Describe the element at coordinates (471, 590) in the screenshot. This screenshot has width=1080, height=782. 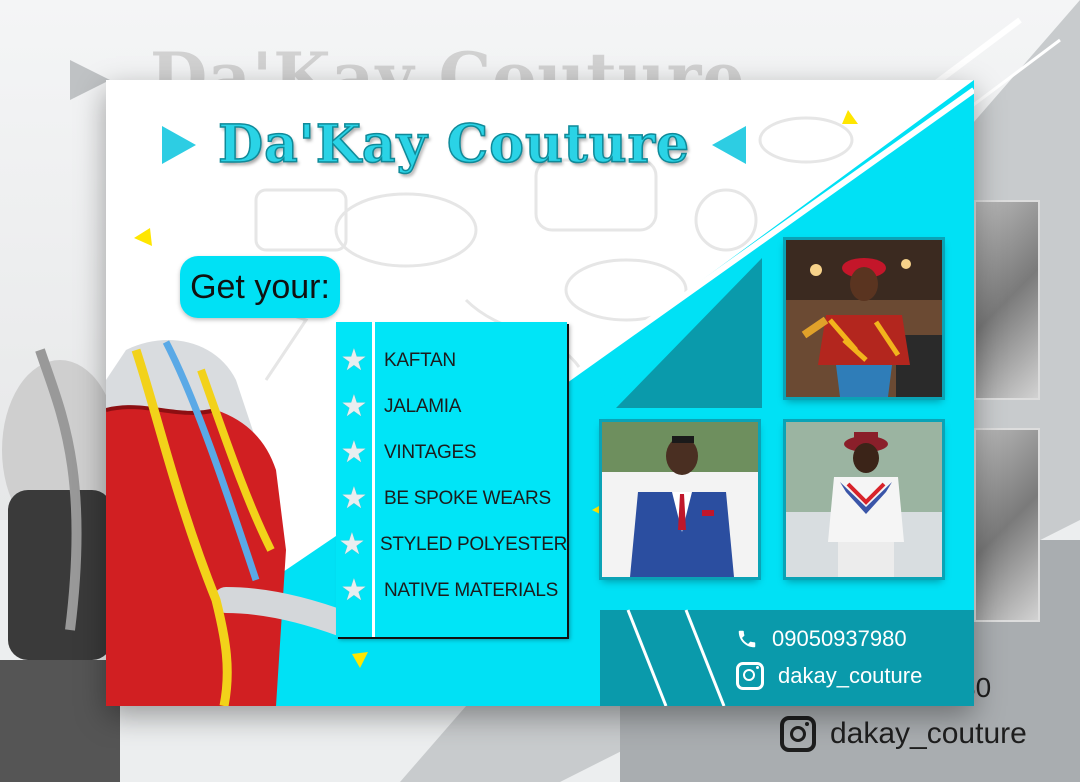
I see `product-label: NATIVE MATERIALS` at that location.